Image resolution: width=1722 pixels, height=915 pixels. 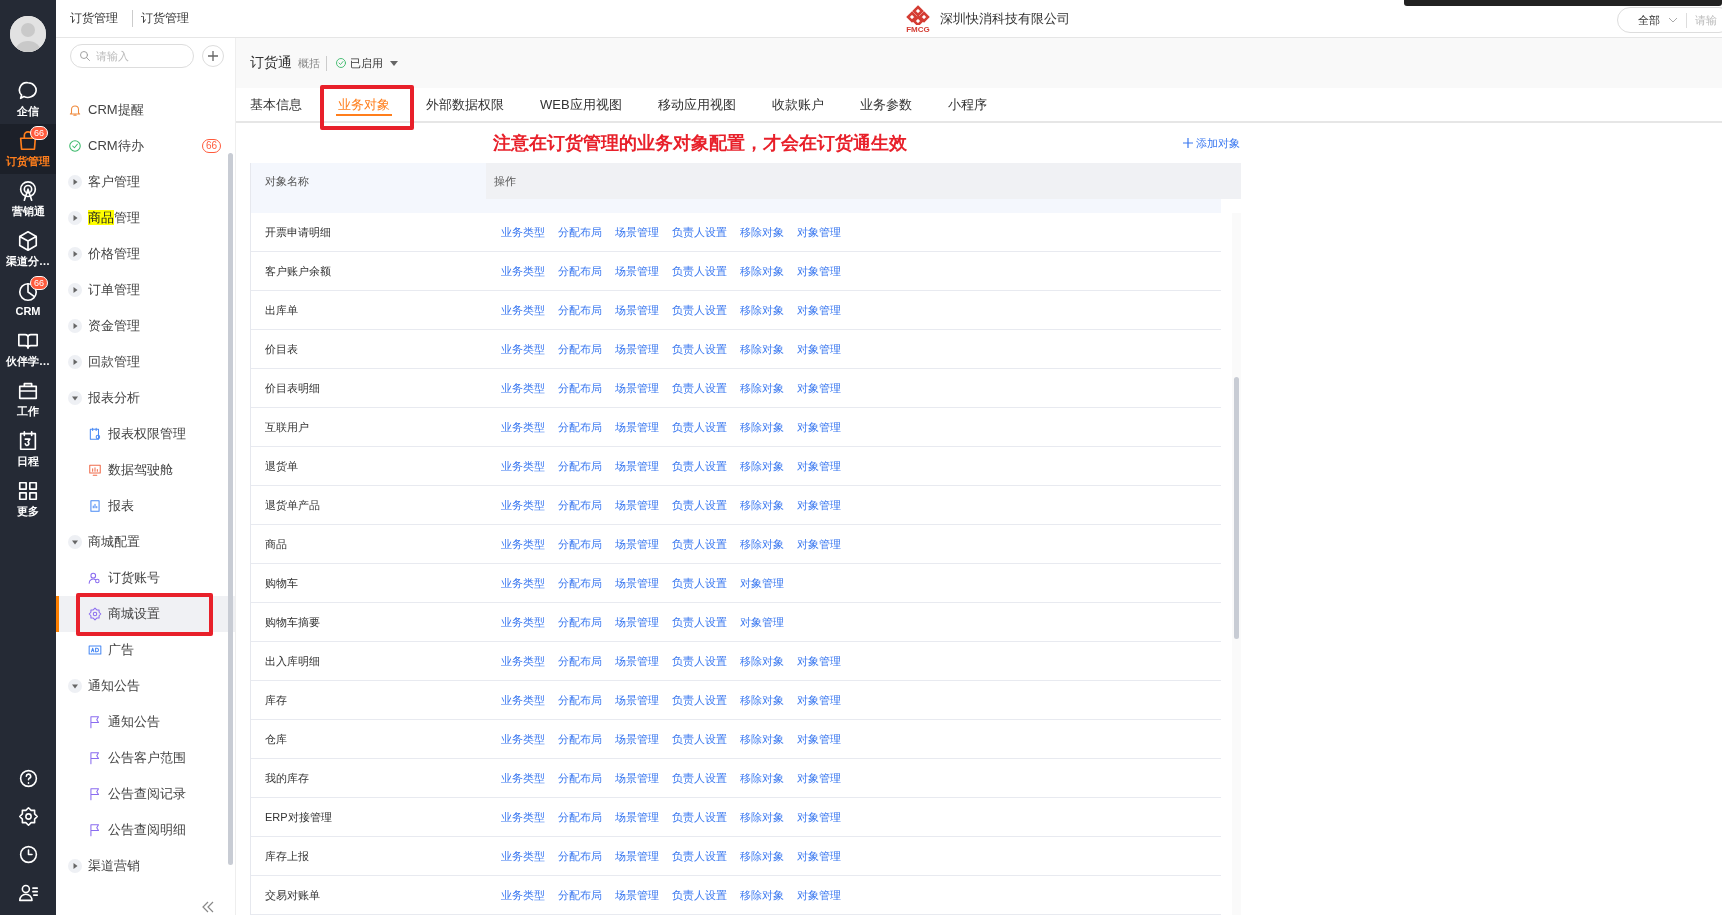 I want to click on sidebar-item: 数据驾驶舱, so click(x=145, y=470).